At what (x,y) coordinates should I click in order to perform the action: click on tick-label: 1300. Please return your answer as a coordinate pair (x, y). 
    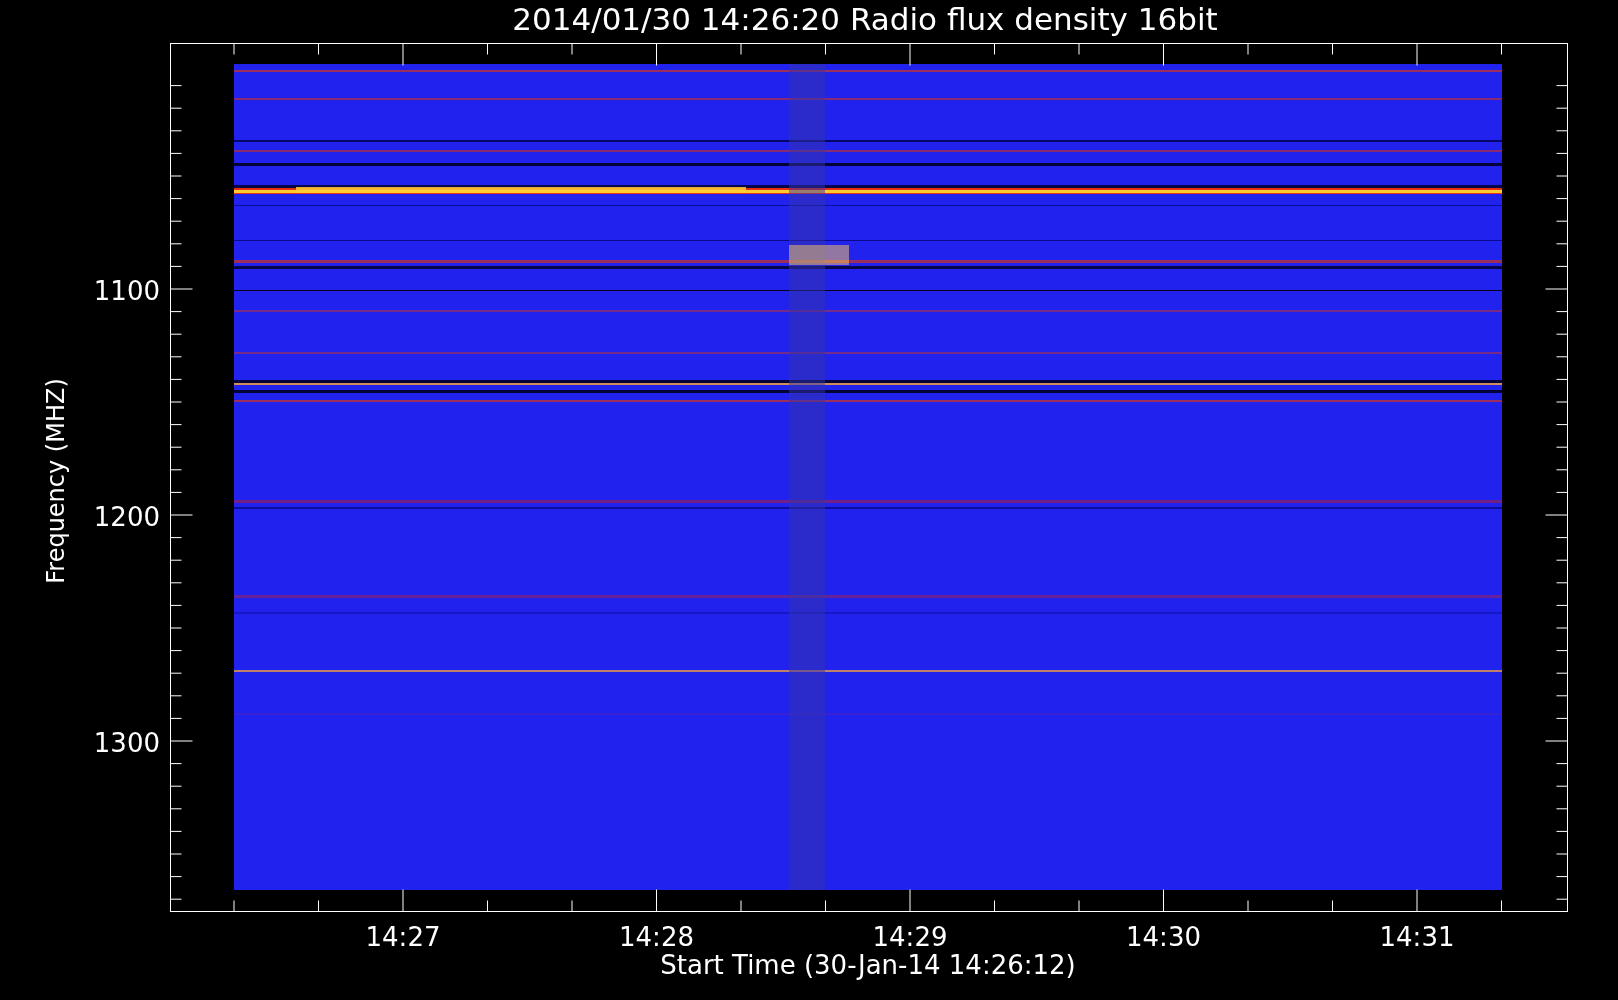
    Looking at the image, I should click on (126, 743).